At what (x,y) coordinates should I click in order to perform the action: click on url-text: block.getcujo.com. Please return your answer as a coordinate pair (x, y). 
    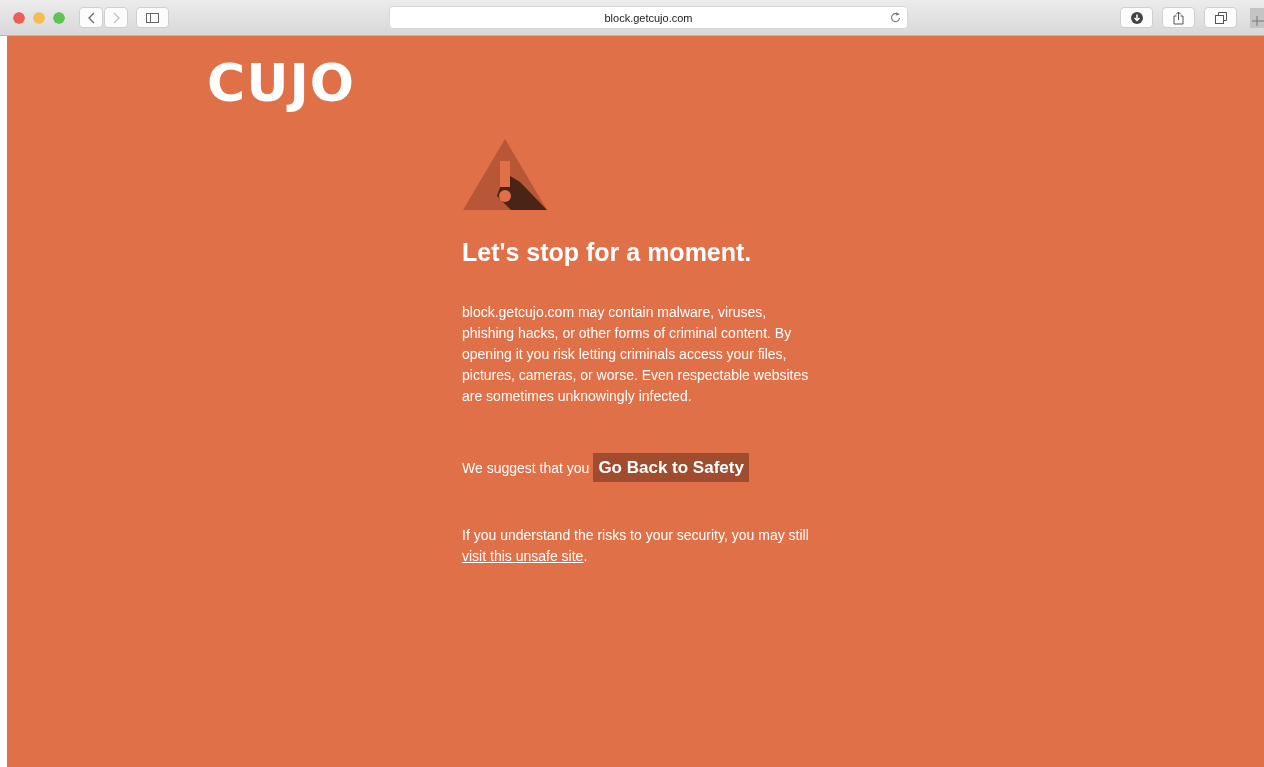
    Looking at the image, I should click on (648, 17).